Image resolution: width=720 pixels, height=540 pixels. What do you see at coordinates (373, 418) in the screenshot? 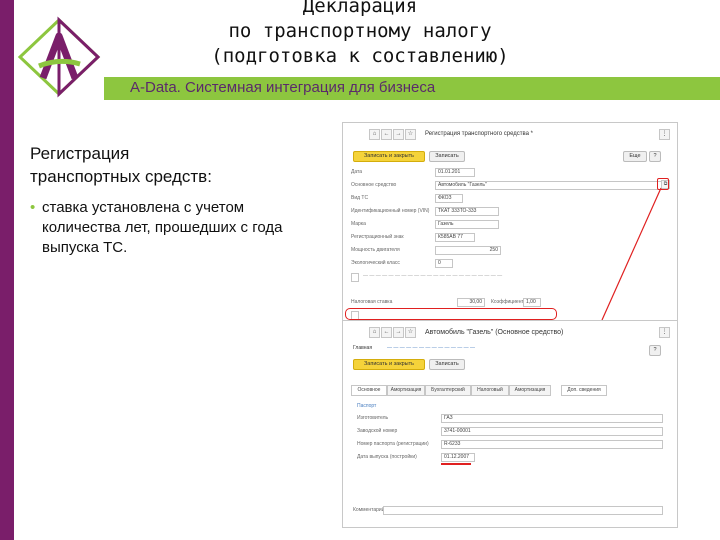
I see `field-label: Изготовитель` at bounding box center [373, 418].